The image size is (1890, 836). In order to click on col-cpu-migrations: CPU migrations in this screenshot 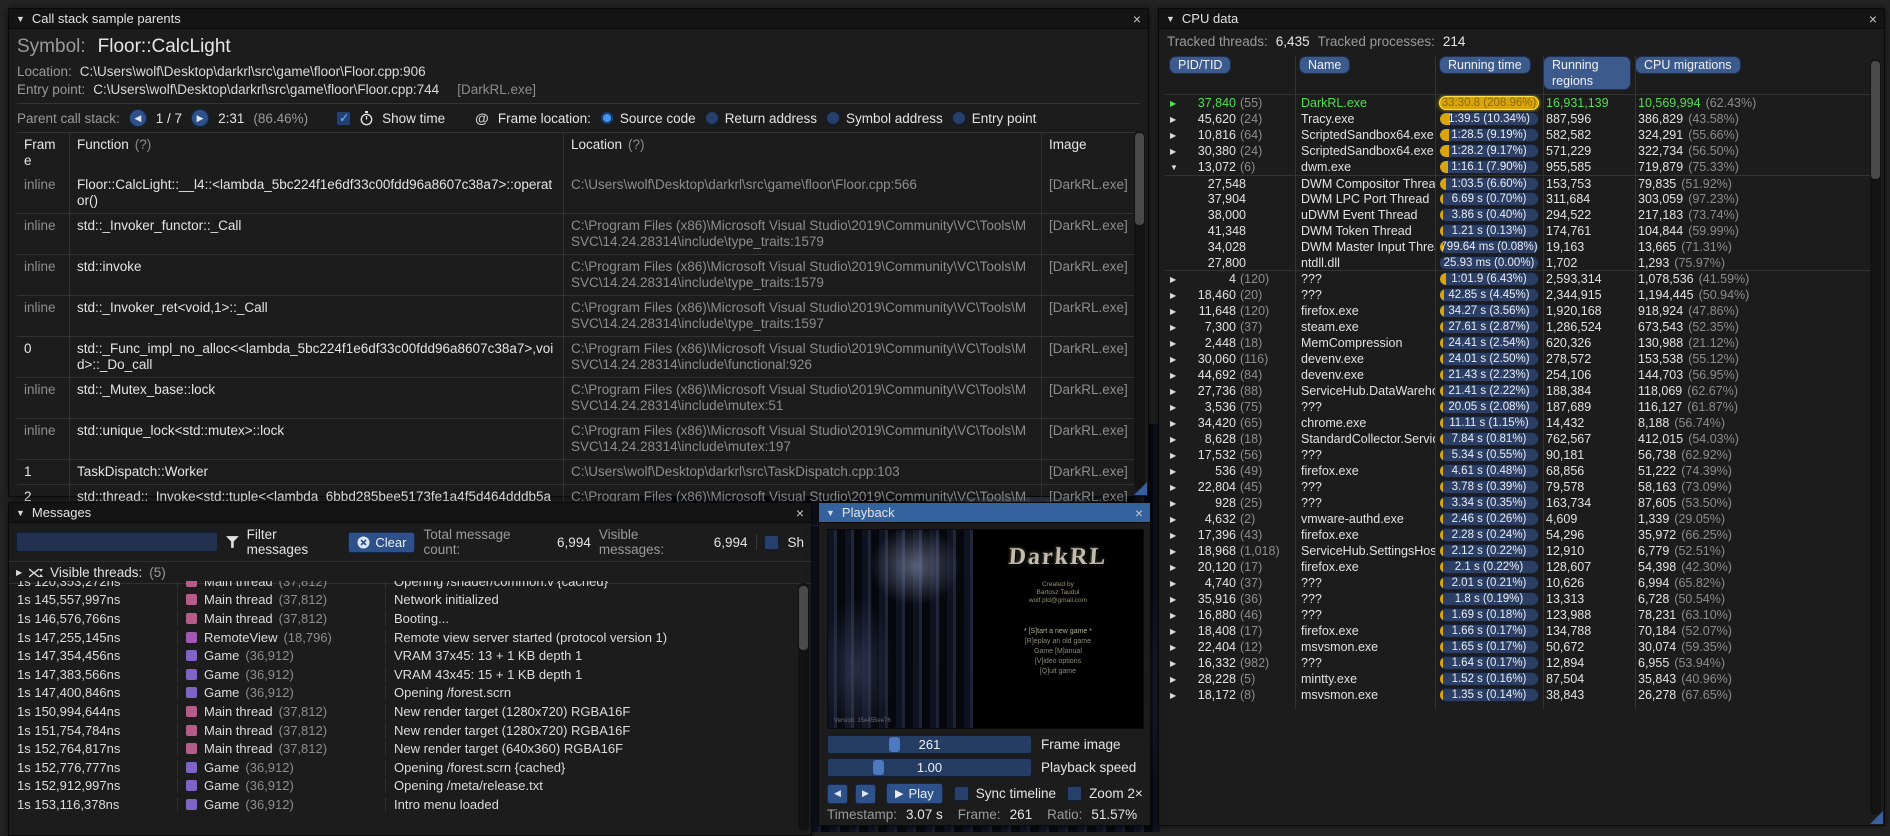, I will do `click(1688, 65)`.